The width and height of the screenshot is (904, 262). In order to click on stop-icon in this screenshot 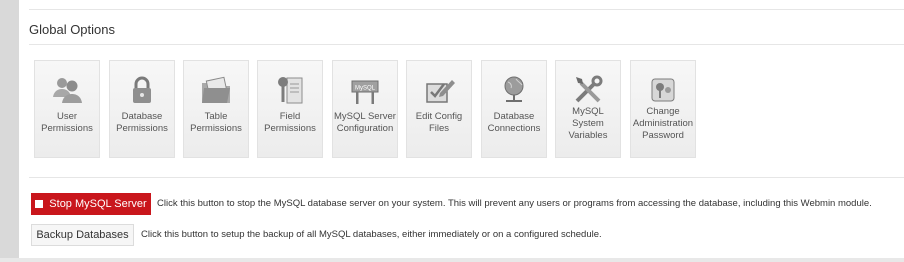, I will do `click(39, 204)`.